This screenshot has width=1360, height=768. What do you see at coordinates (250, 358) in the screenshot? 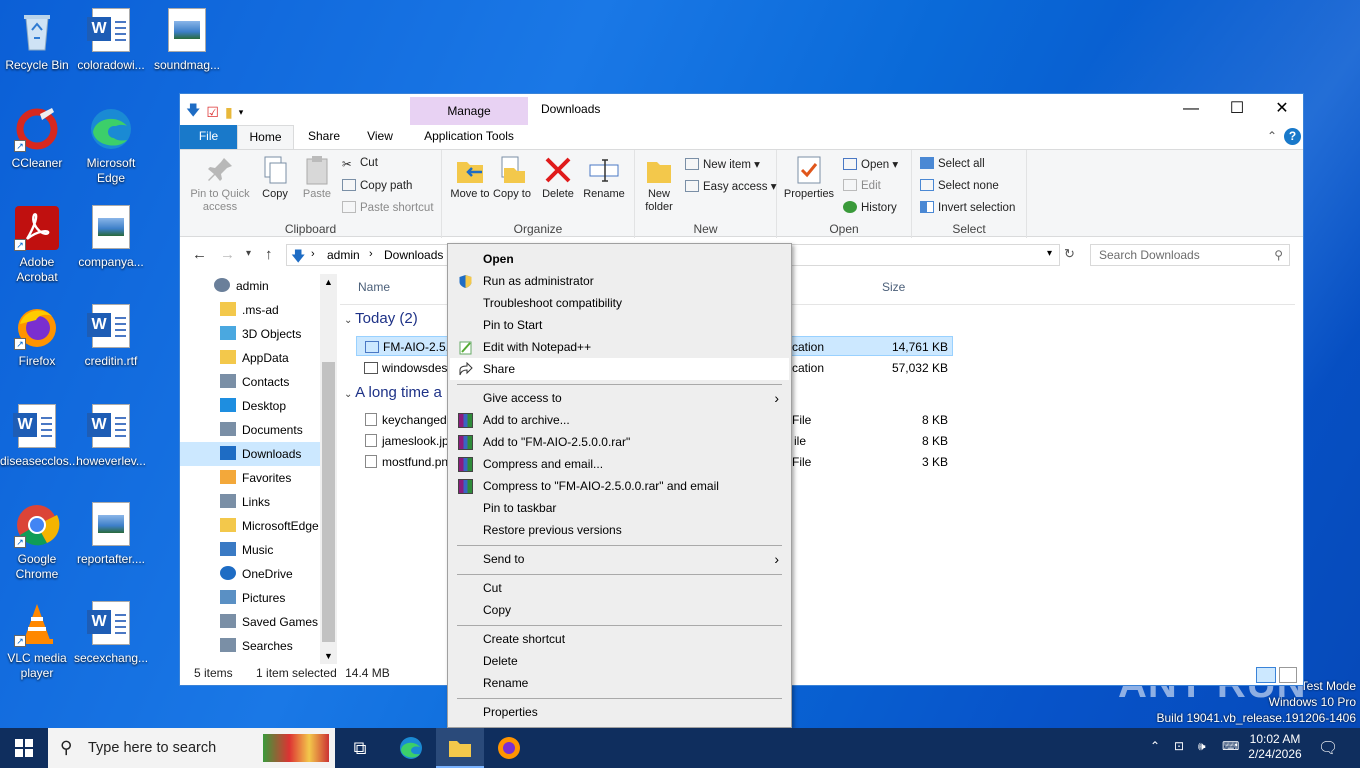
I see `sidebar-item-appdata: AppData` at bounding box center [250, 358].